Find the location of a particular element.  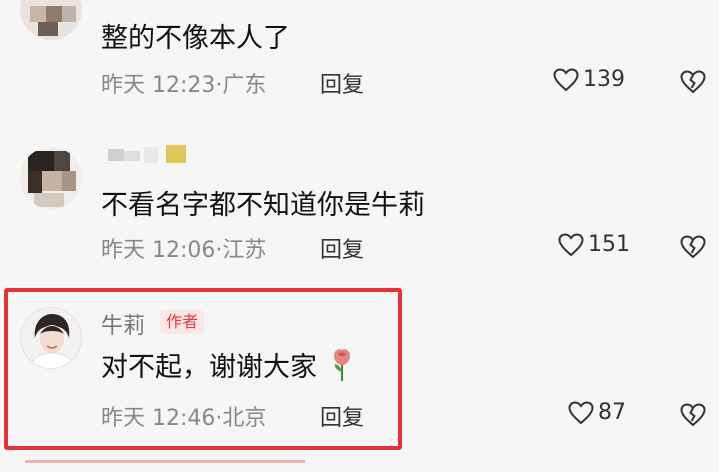

like-count: 87 is located at coordinates (612, 412).